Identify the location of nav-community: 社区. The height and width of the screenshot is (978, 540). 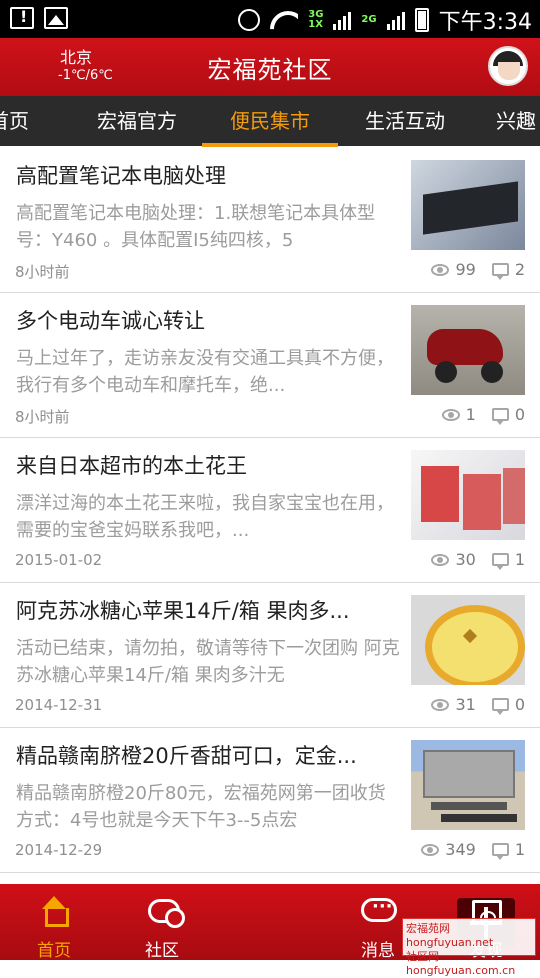
(162, 922).